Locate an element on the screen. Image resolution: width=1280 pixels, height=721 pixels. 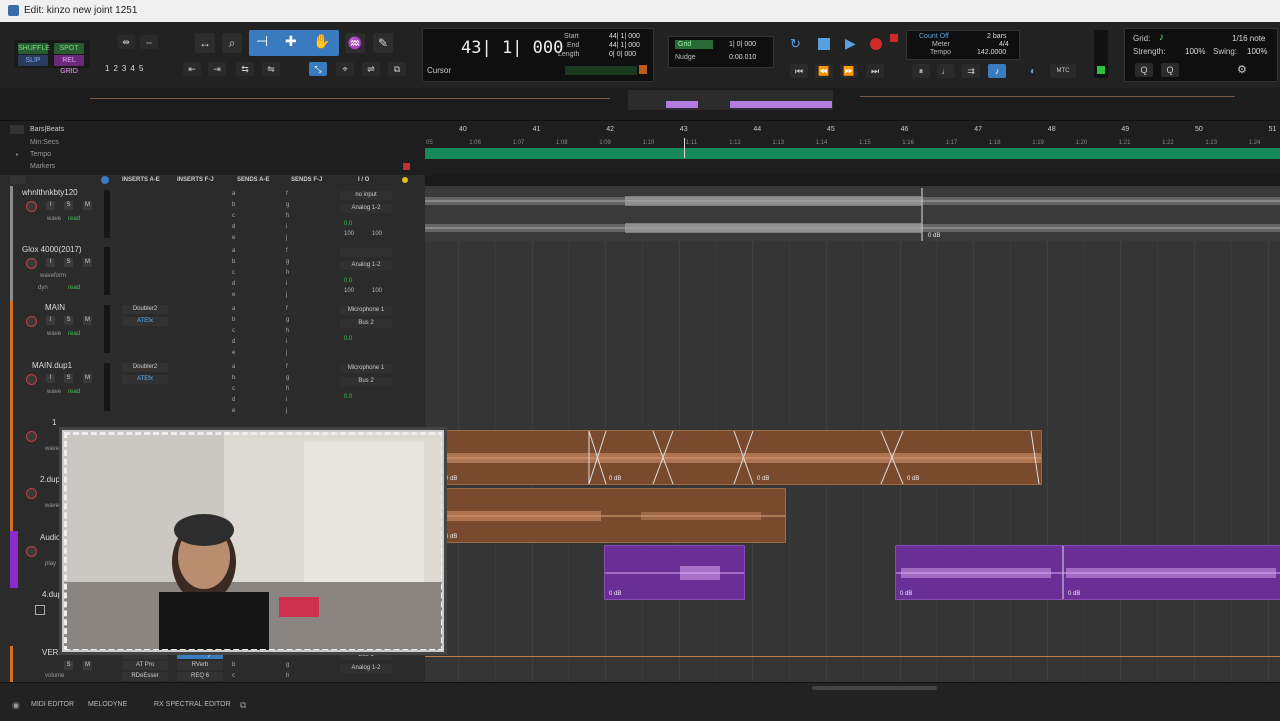
return-to-zero-icon: ⏮ is located at coordinates (799, 71).